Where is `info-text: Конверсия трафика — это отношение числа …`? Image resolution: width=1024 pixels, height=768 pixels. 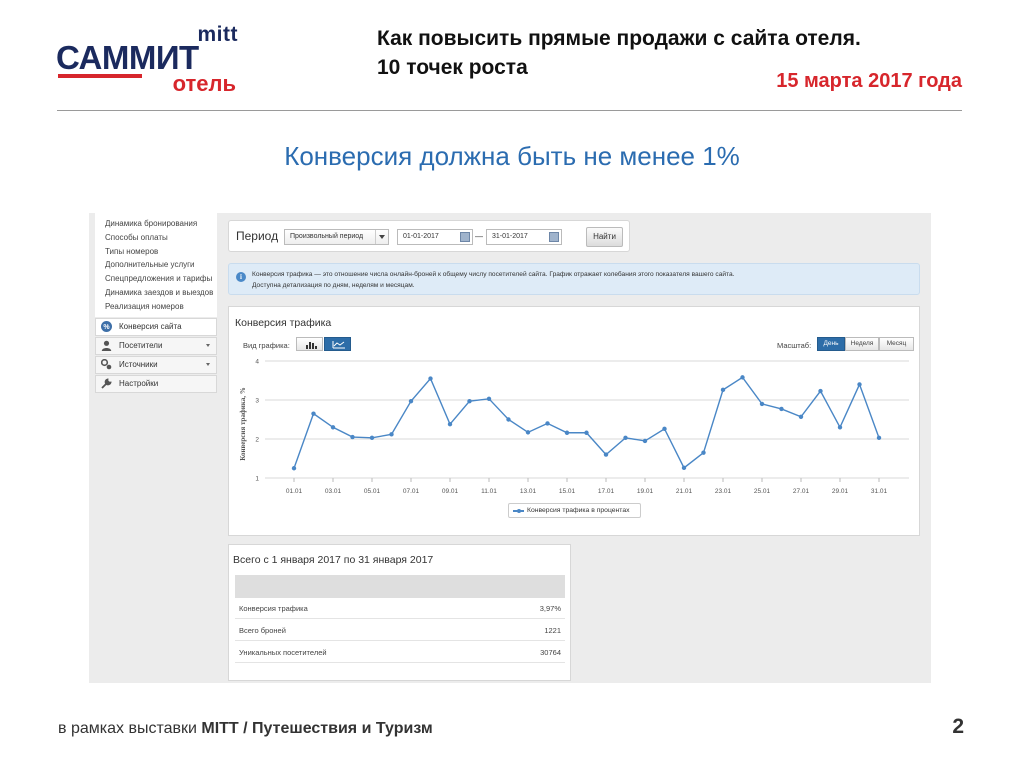
info-text: Конверсия трафика — это отношение числа … is located at coordinates (493, 280).